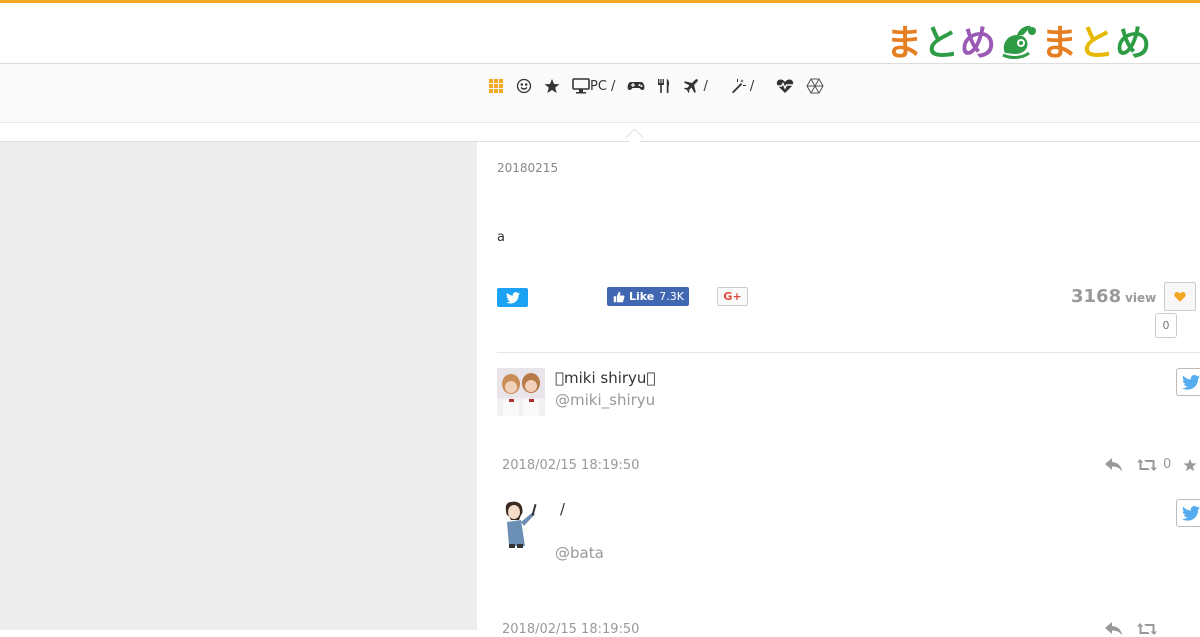  I want to click on tweet-actions, so click(1138, 629).